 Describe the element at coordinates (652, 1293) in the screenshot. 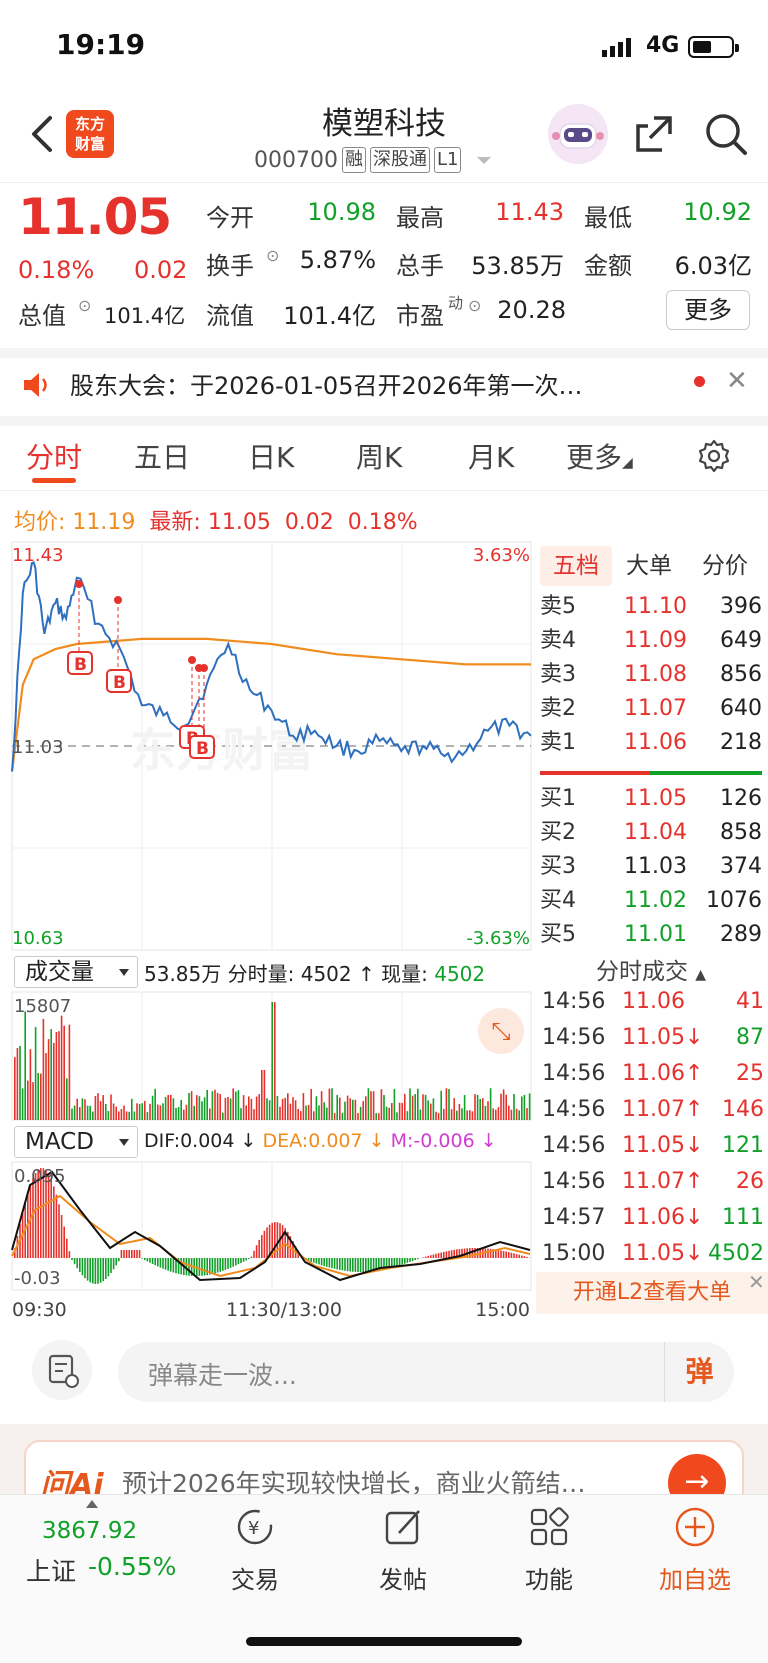

I see `l2-upgrade-banner: 开通L2查看大单` at that location.